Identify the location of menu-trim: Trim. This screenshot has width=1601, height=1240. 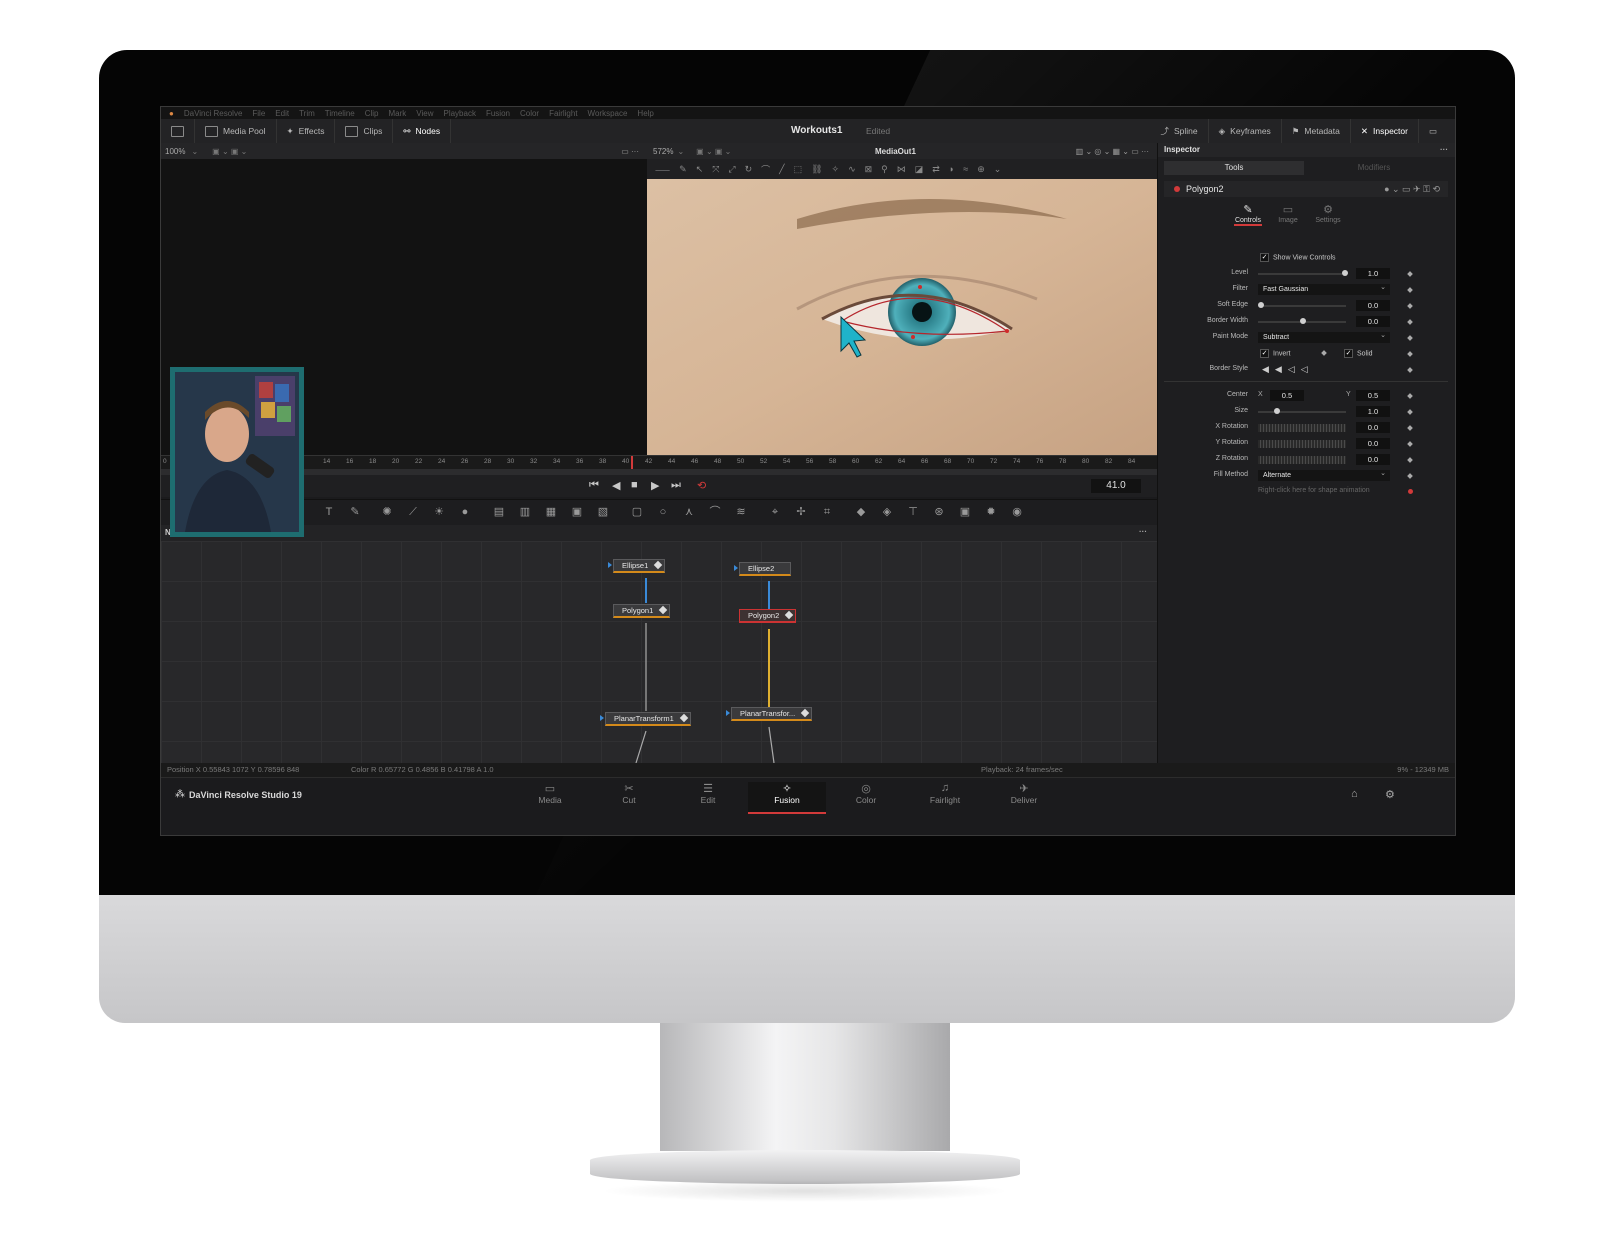
(307, 113).